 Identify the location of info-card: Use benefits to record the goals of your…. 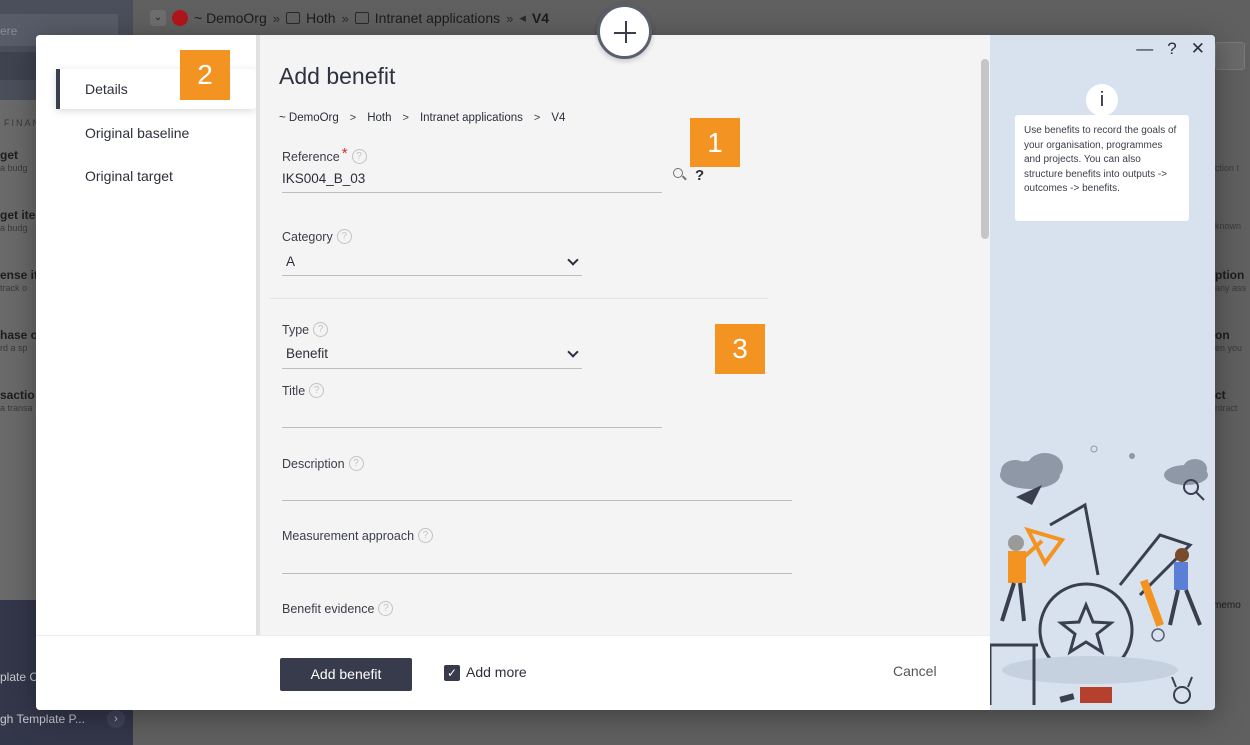
(1102, 168).